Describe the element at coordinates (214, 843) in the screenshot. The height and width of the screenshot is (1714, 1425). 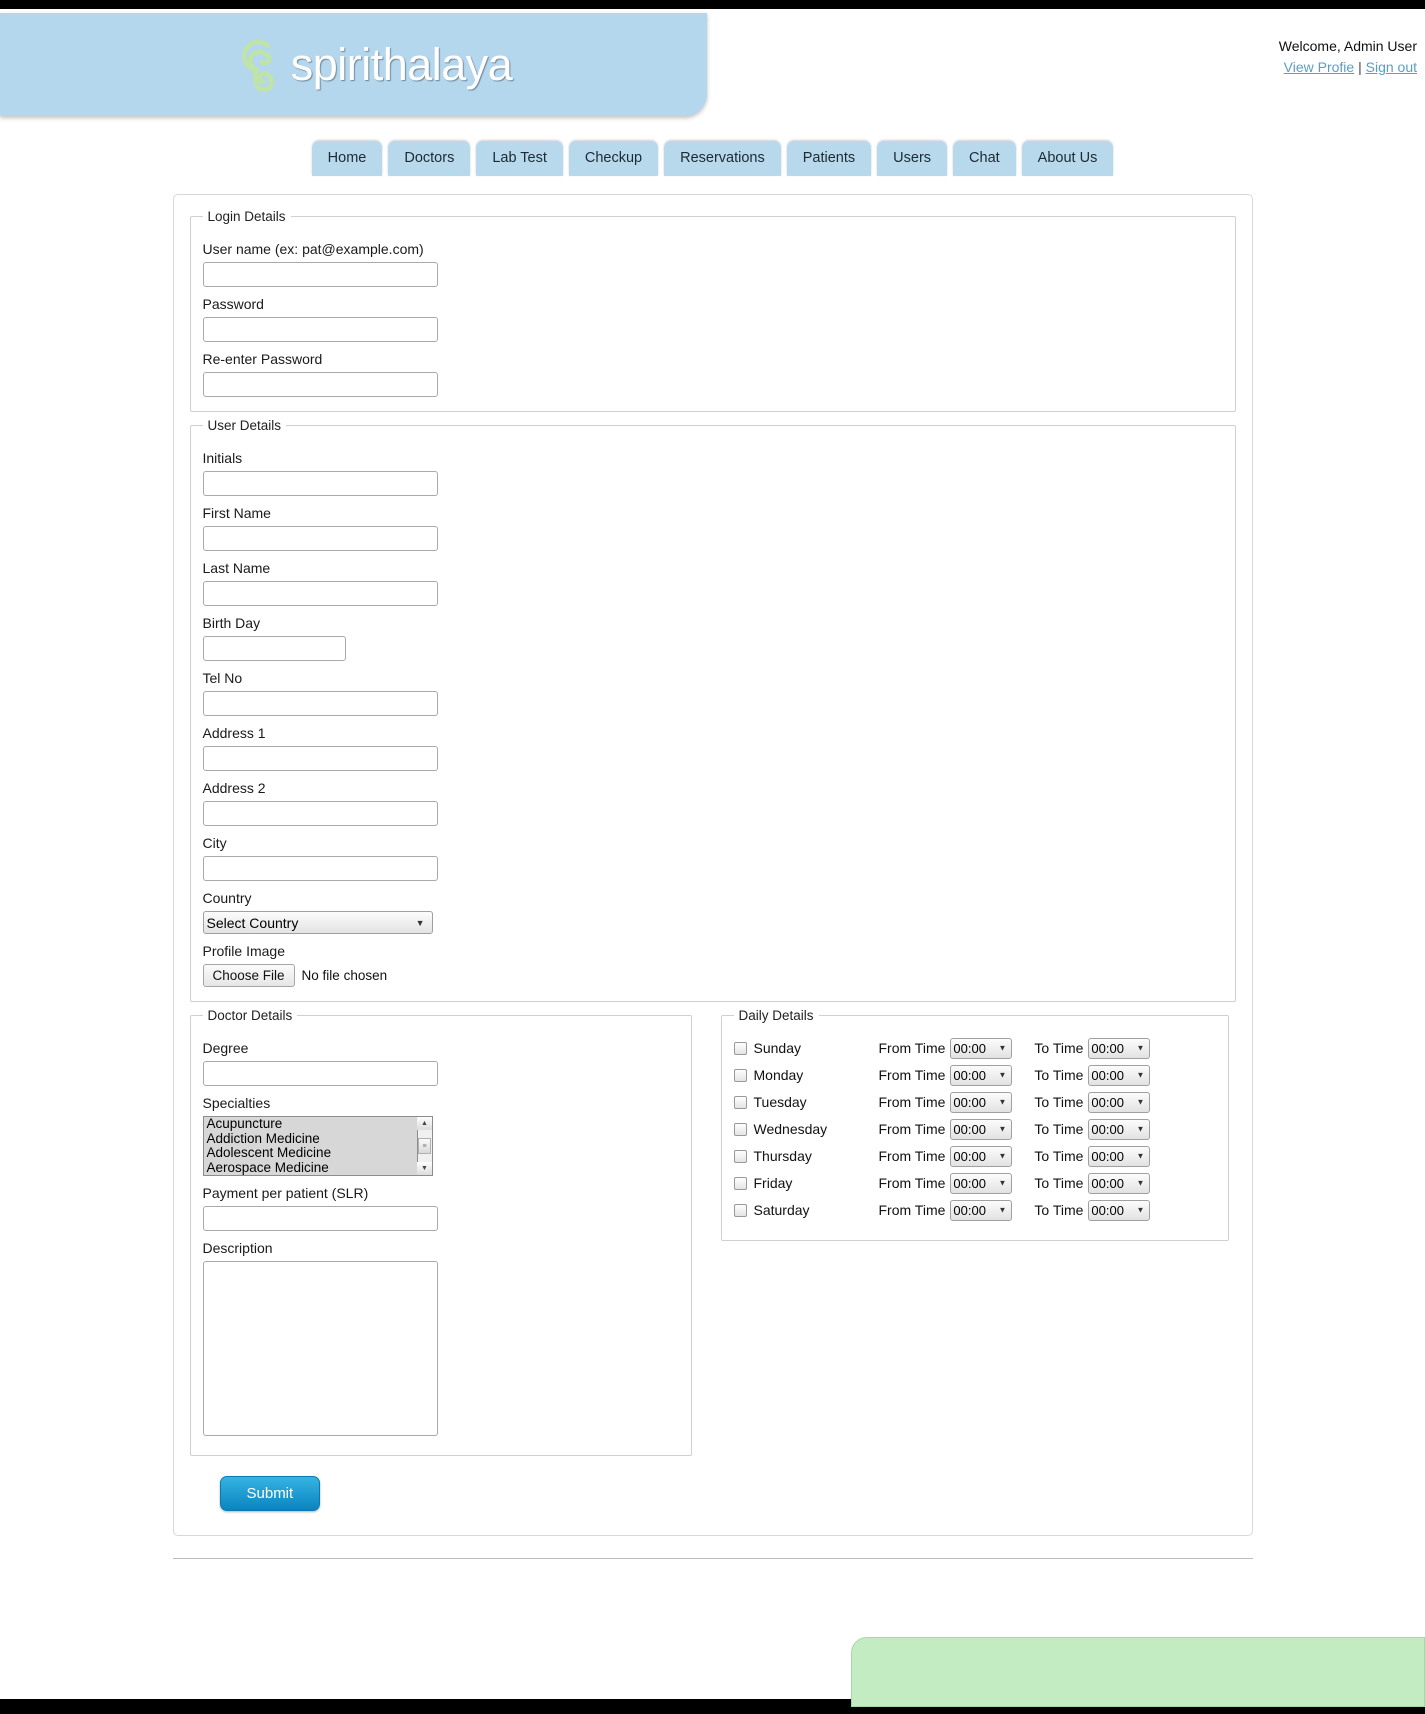
I see `city-label: City` at that location.